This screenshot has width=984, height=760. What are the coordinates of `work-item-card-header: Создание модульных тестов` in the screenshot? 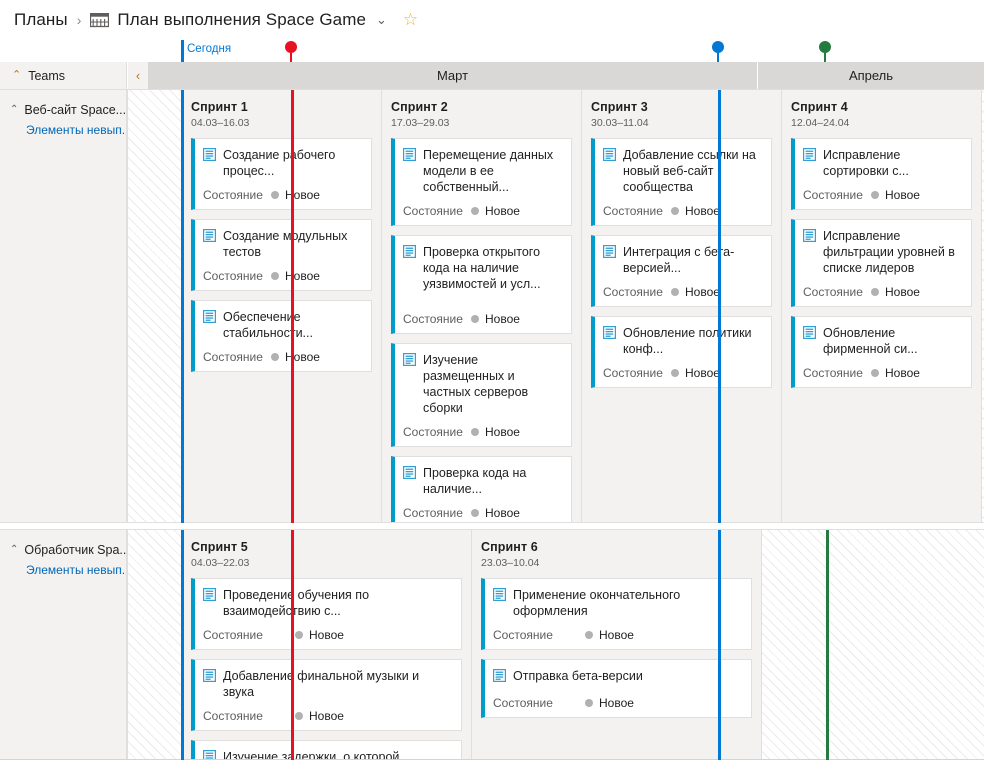 It's located at (282, 244).